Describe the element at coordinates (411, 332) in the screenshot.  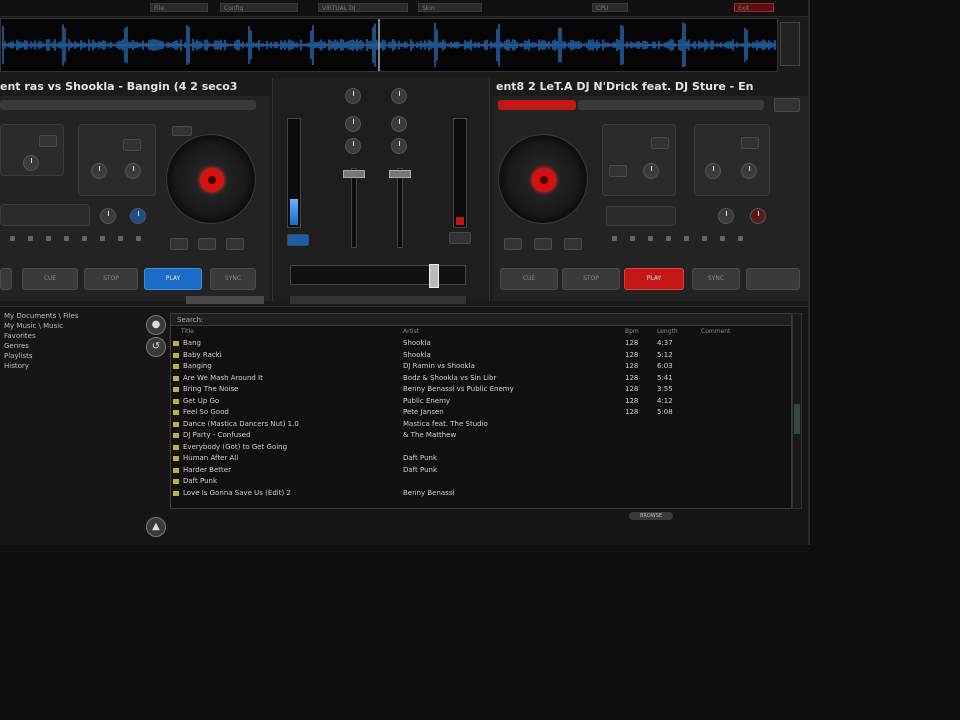
I see `col-artist-header: Artist` at that location.